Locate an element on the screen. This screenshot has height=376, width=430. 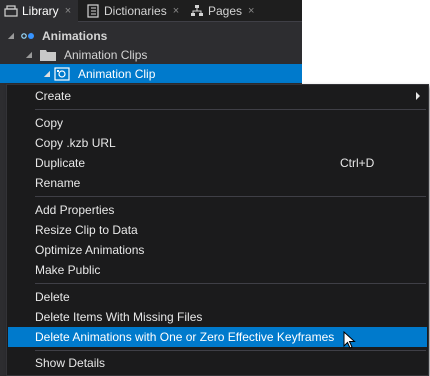
menu-item-resize-clip: Resize Clip to Data is located at coordinates (217, 230).